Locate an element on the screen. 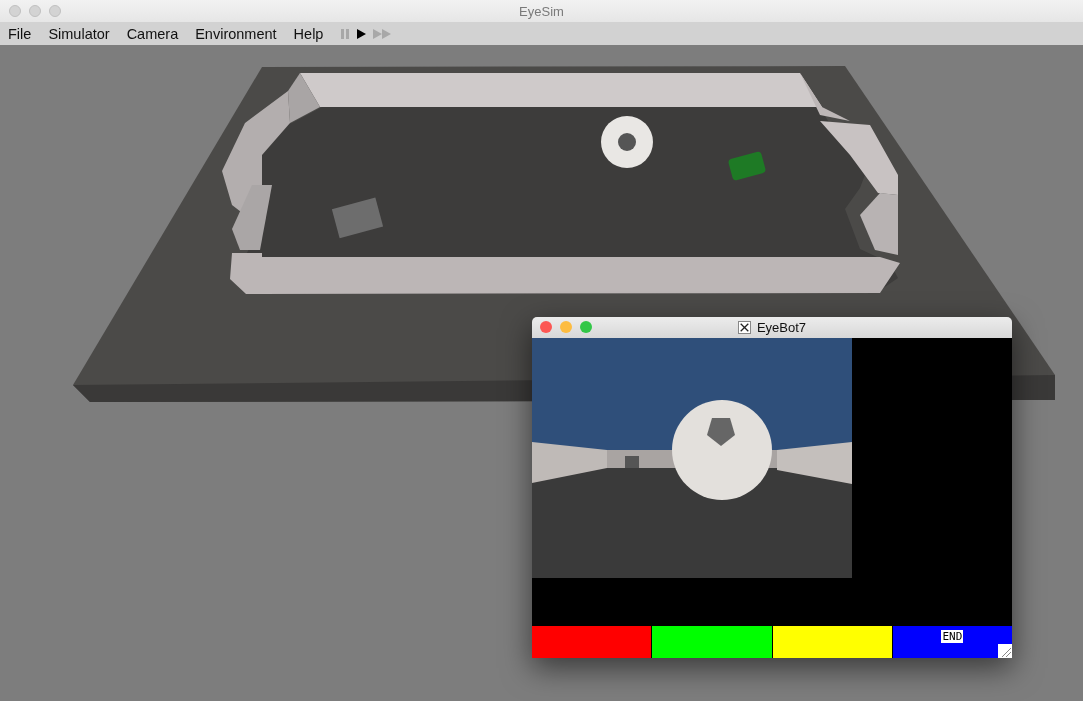 The image size is (1083, 701). menu-item: Help is located at coordinates (308, 33).